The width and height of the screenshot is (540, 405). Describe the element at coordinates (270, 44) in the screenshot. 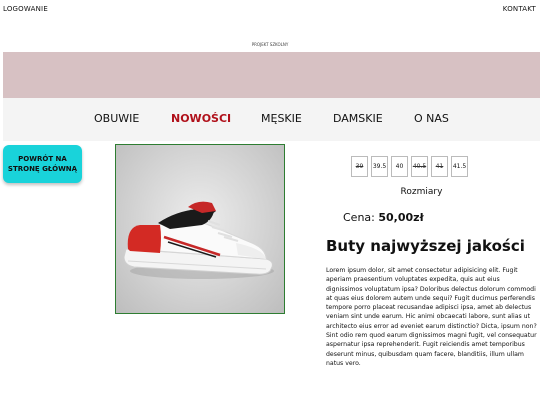

I see `project-subtitle: PROJEKT SZKOLNY` at that location.